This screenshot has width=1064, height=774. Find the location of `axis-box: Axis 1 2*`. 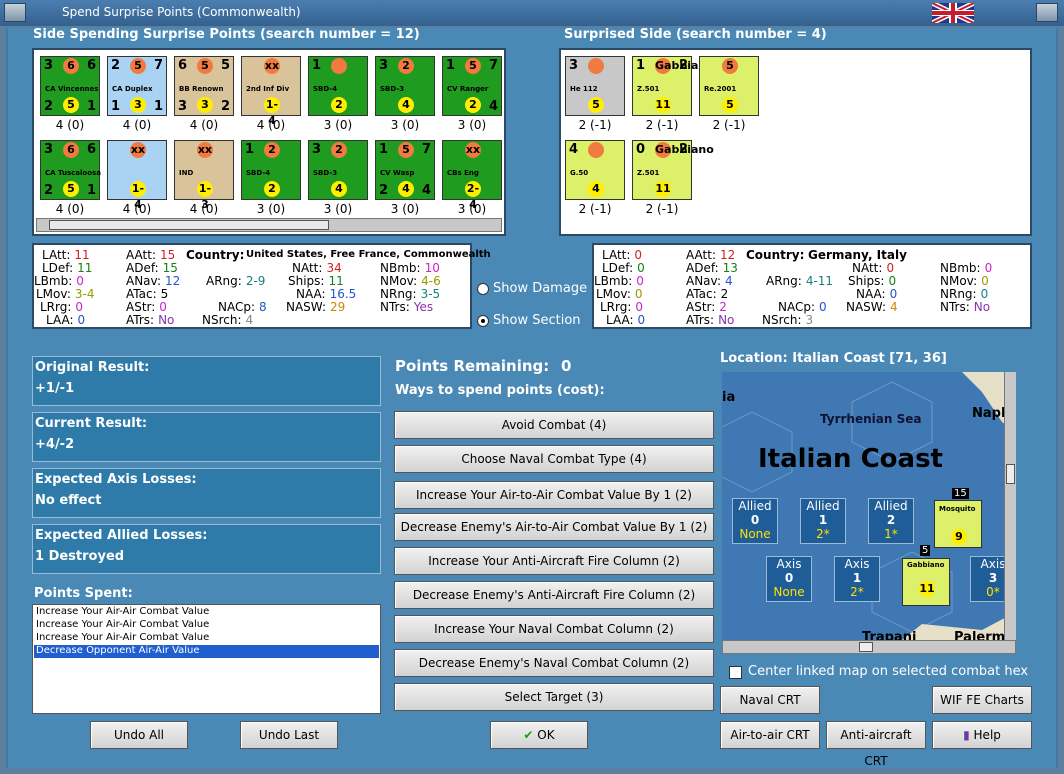

axis-box: Axis 1 2* is located at coordinates (857, 579).